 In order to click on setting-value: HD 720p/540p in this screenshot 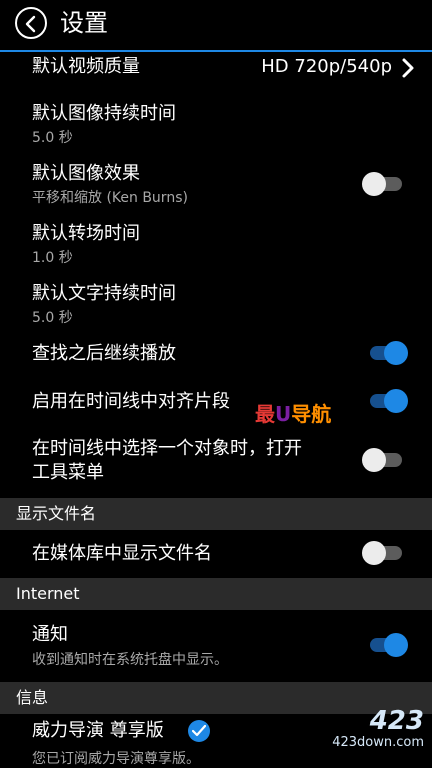, I will do `click(326, 66)`.